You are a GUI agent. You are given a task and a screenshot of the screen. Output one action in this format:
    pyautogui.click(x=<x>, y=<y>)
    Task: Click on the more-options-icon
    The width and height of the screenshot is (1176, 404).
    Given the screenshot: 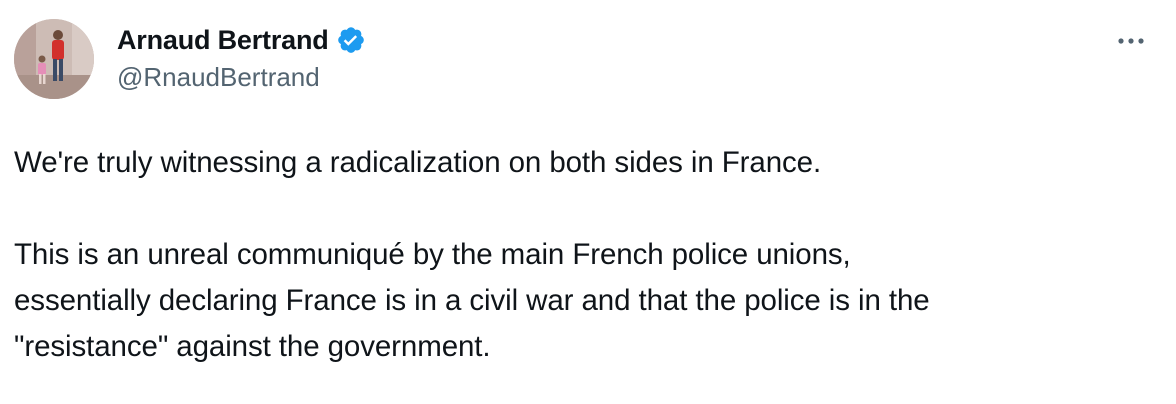 What is the action you would take?
    pyautogui.click(x=1132, y=41)
    